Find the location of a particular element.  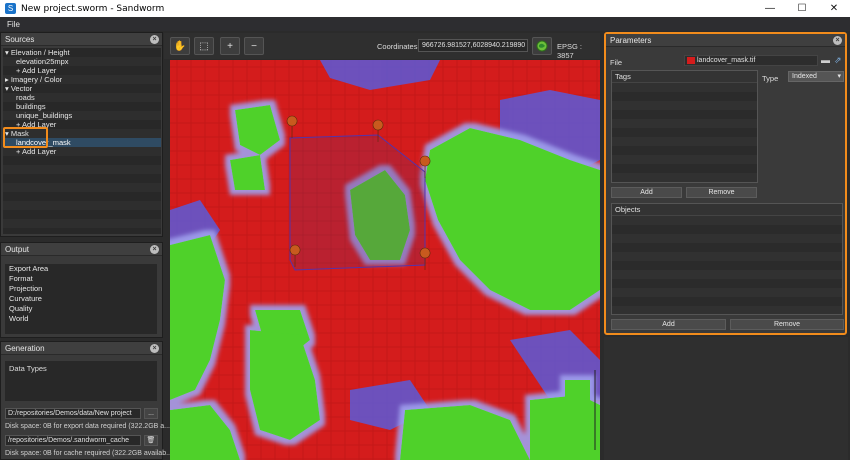

coordinates-label: Coordinates: is located at coordinates (398, 46).